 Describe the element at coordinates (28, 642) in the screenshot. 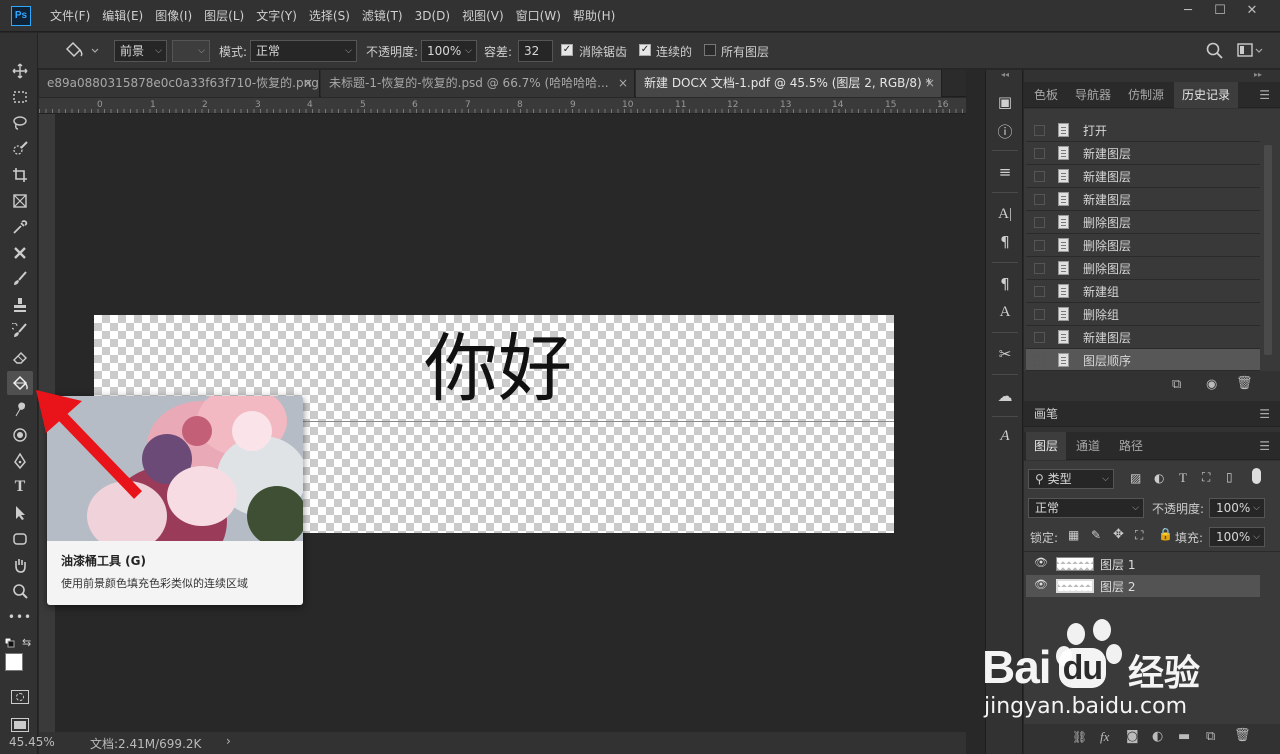

I see `swap-colors-icon: ⇆` at that location.